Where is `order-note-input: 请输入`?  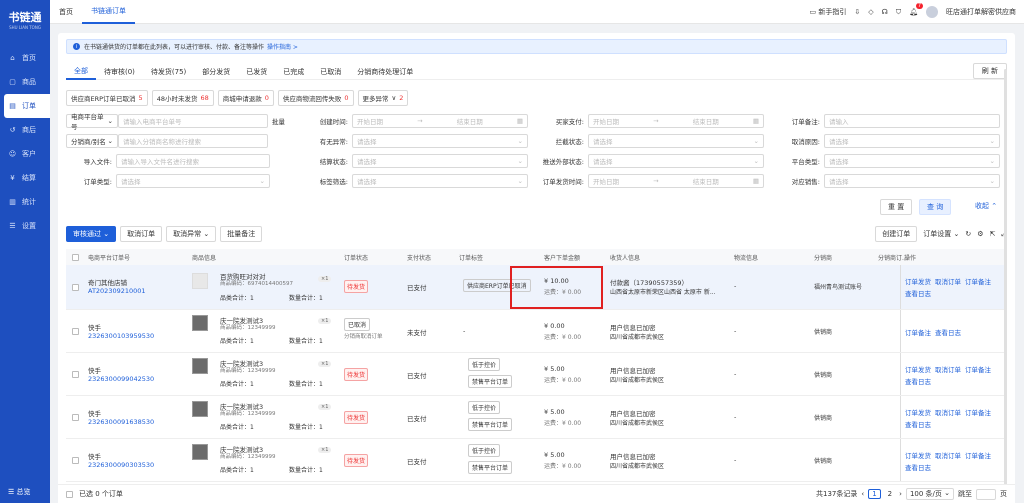
order-note-input: 请输入 is located at coordinates (912, 121).